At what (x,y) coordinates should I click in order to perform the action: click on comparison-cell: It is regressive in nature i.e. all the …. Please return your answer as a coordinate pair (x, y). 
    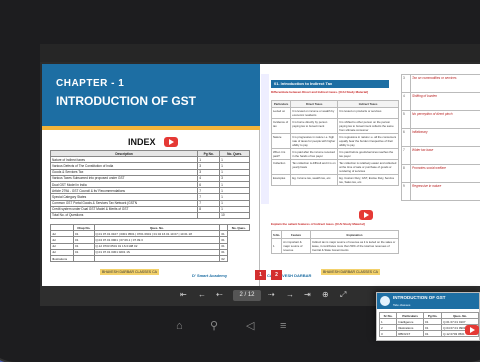
    Looking at the image, I should click on (368, 141).